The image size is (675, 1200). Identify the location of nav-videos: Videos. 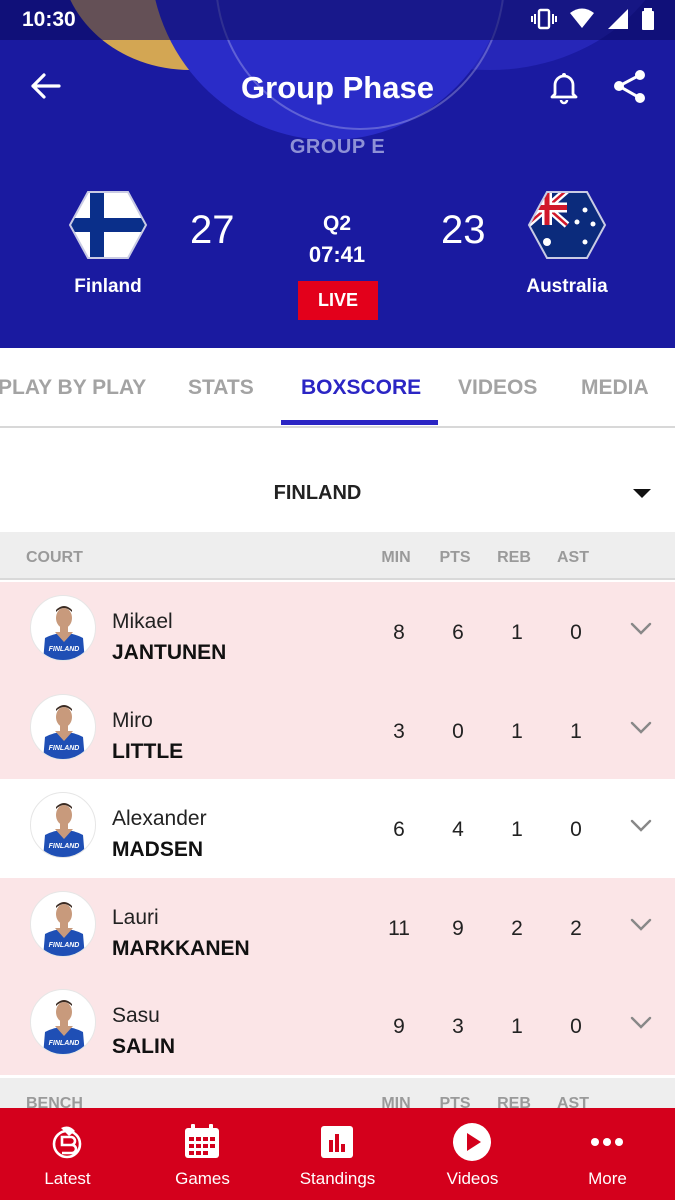
(472, 1154).